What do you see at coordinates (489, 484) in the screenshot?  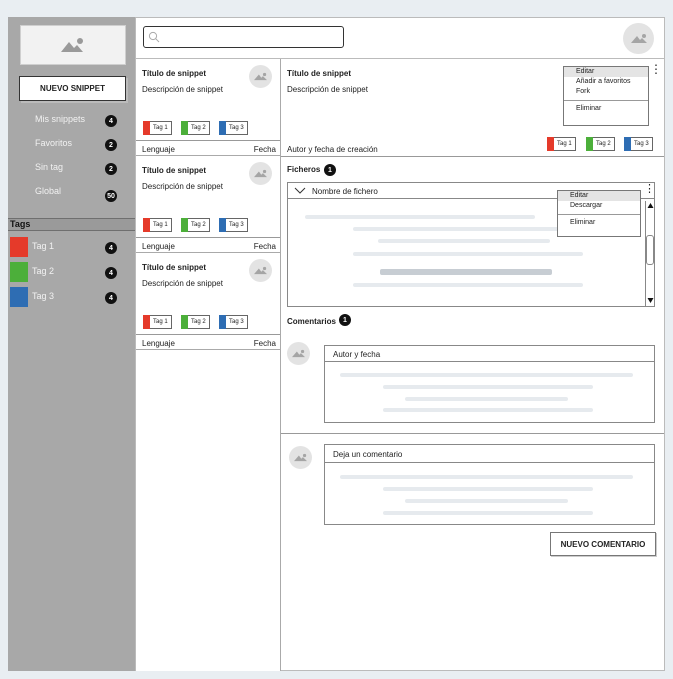 I see `new-comment-editor: Deja un comentario` at bounding box center [489, 484].